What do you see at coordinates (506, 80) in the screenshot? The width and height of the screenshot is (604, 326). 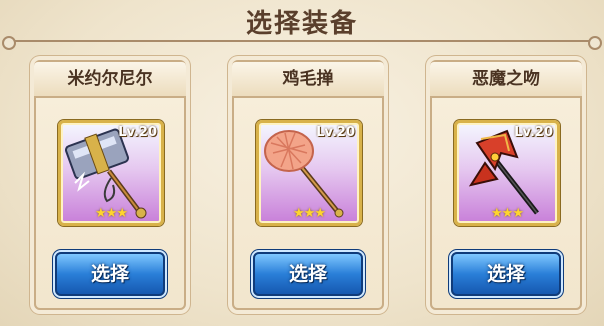 I see `equipment-name: 恶魔之吻` at bounding box center [506, 80].